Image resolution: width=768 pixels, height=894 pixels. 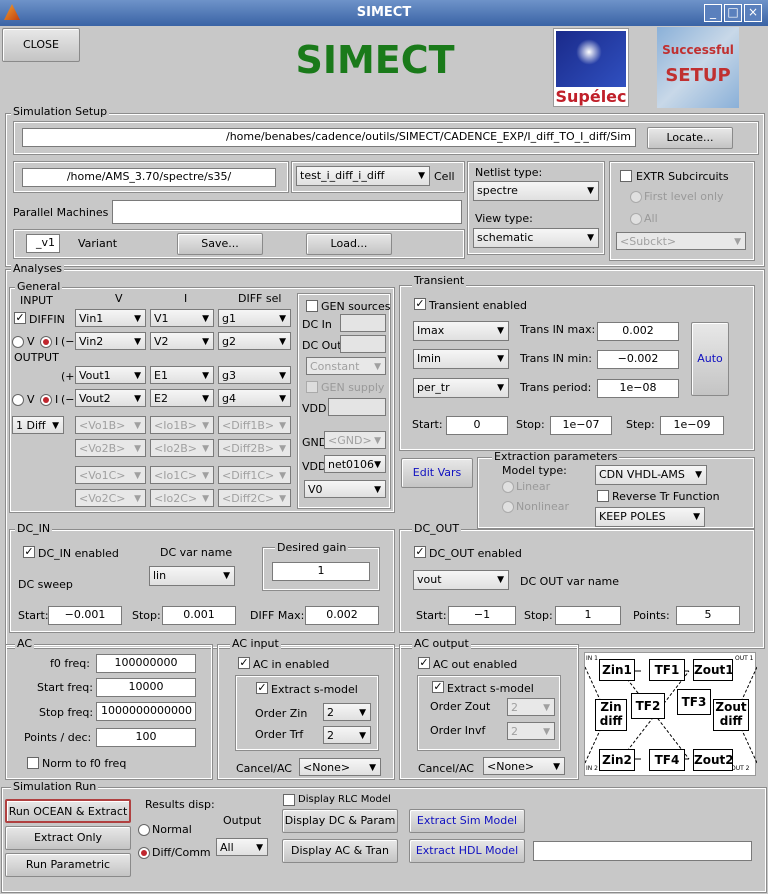 I want to click on desired-gain-field: 1, so click(x=321, y=571).